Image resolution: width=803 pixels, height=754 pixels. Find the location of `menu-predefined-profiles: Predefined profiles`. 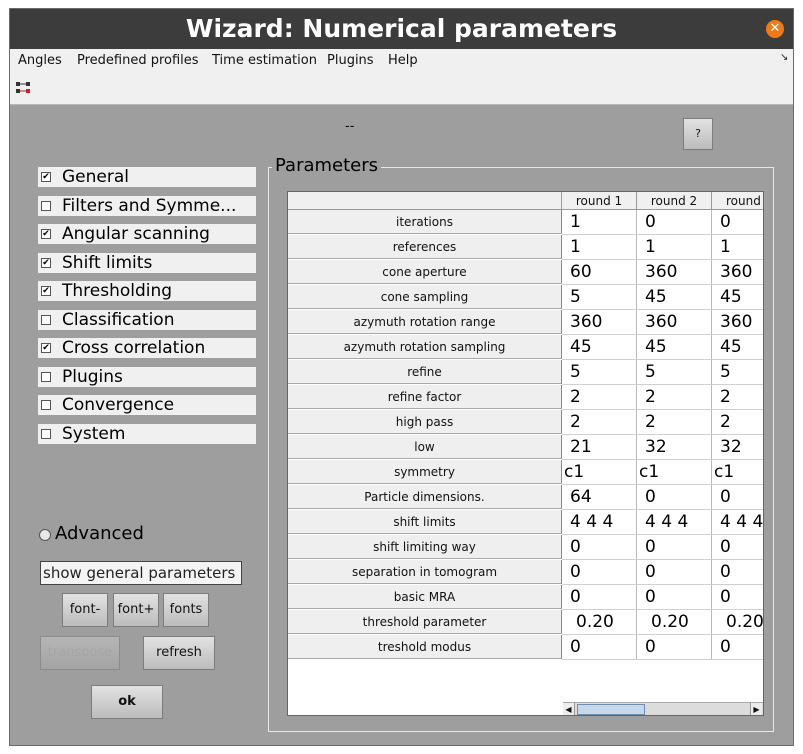

menu-predefined-profiles: Predefined profiles is located at coordinates (138, 60).